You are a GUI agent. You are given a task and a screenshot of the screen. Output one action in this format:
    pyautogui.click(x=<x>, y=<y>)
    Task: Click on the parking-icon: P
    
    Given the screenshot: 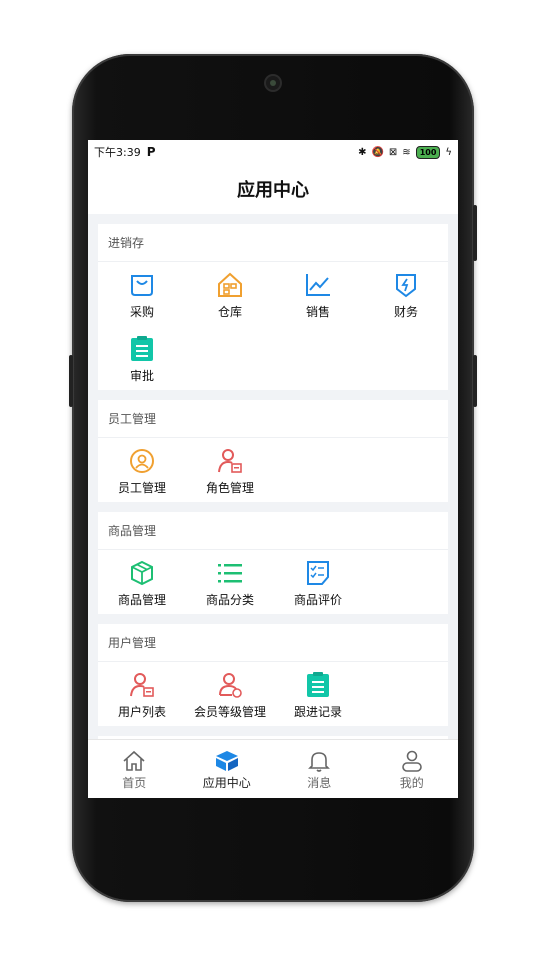 What is the action you would take?
    pyautogui.click(x=151, y=152)
    